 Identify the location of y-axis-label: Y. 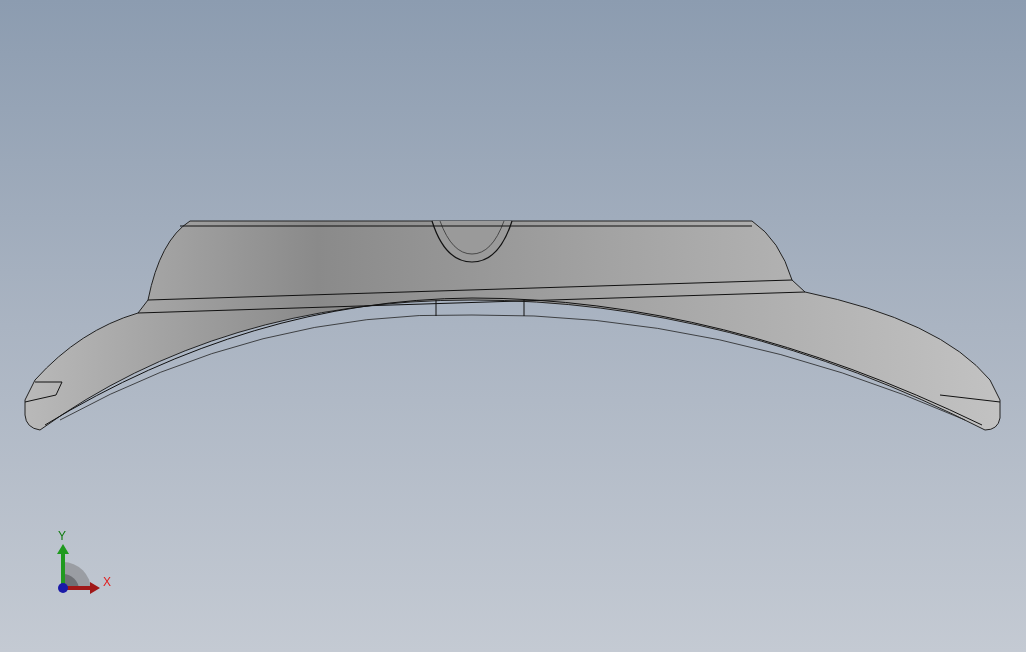
(62, 536).